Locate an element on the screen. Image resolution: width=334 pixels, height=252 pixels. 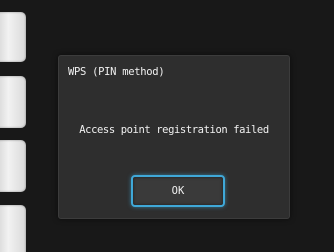
dialog-title: WPS (PIN method) is located at coordinates (116, 72).